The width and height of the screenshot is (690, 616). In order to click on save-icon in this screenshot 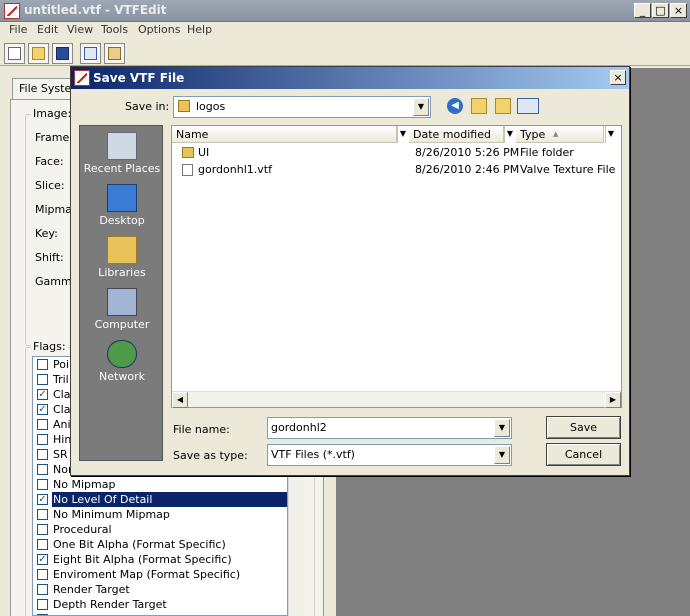, I will do `click(62, 53)`.